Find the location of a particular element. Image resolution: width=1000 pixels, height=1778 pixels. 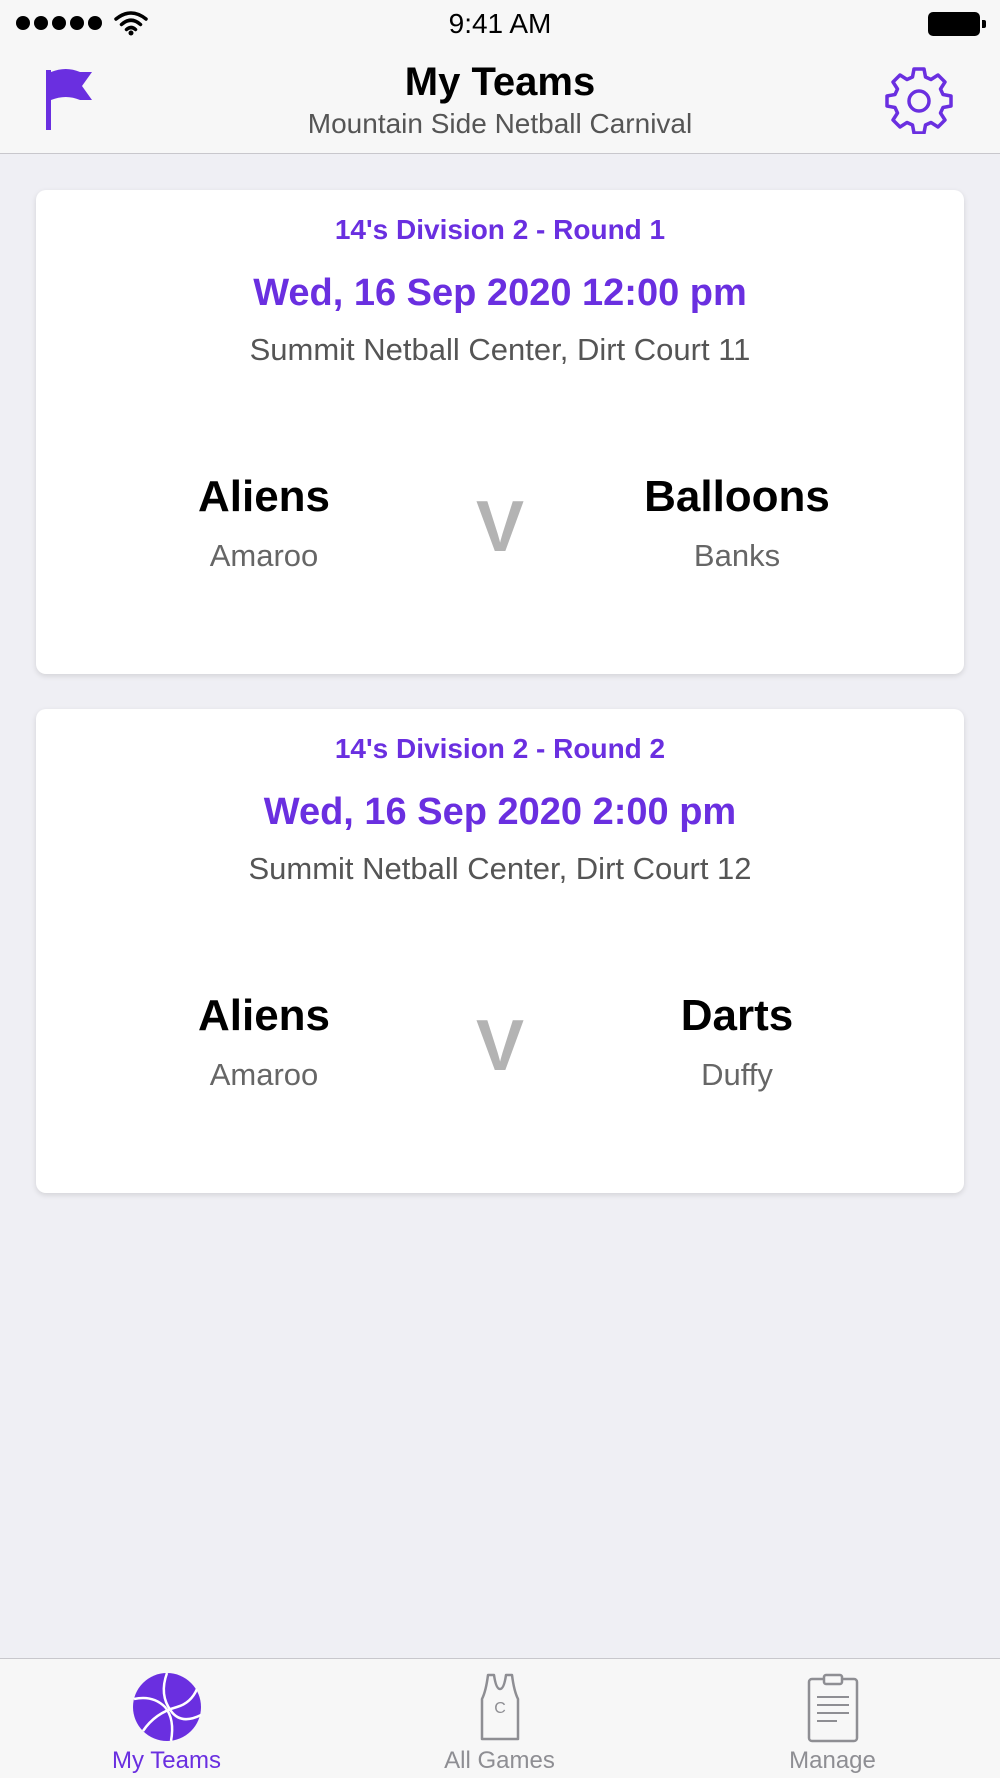

tab-label: My Teams is located at coordinates (166, 1760).